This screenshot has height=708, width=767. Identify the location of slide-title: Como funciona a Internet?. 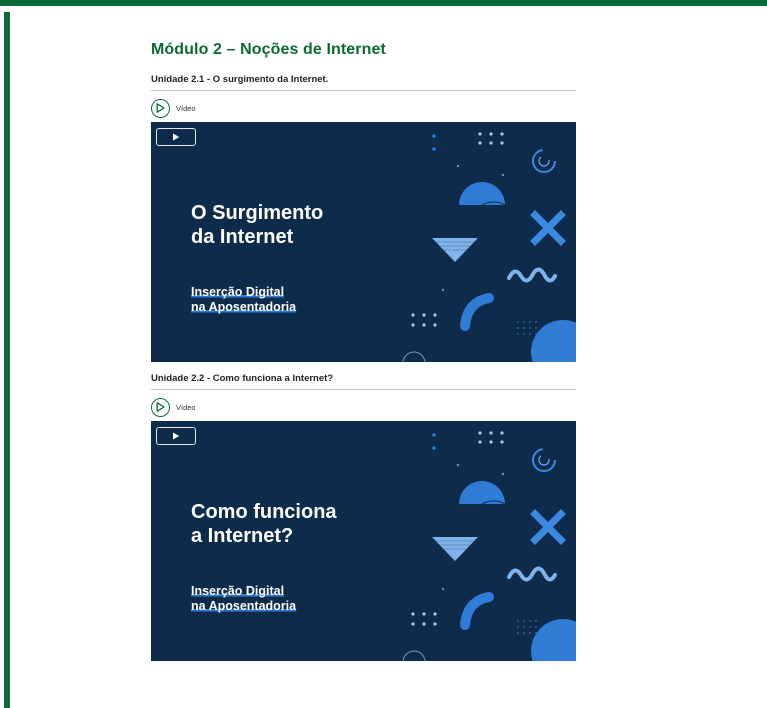
(264, 524).